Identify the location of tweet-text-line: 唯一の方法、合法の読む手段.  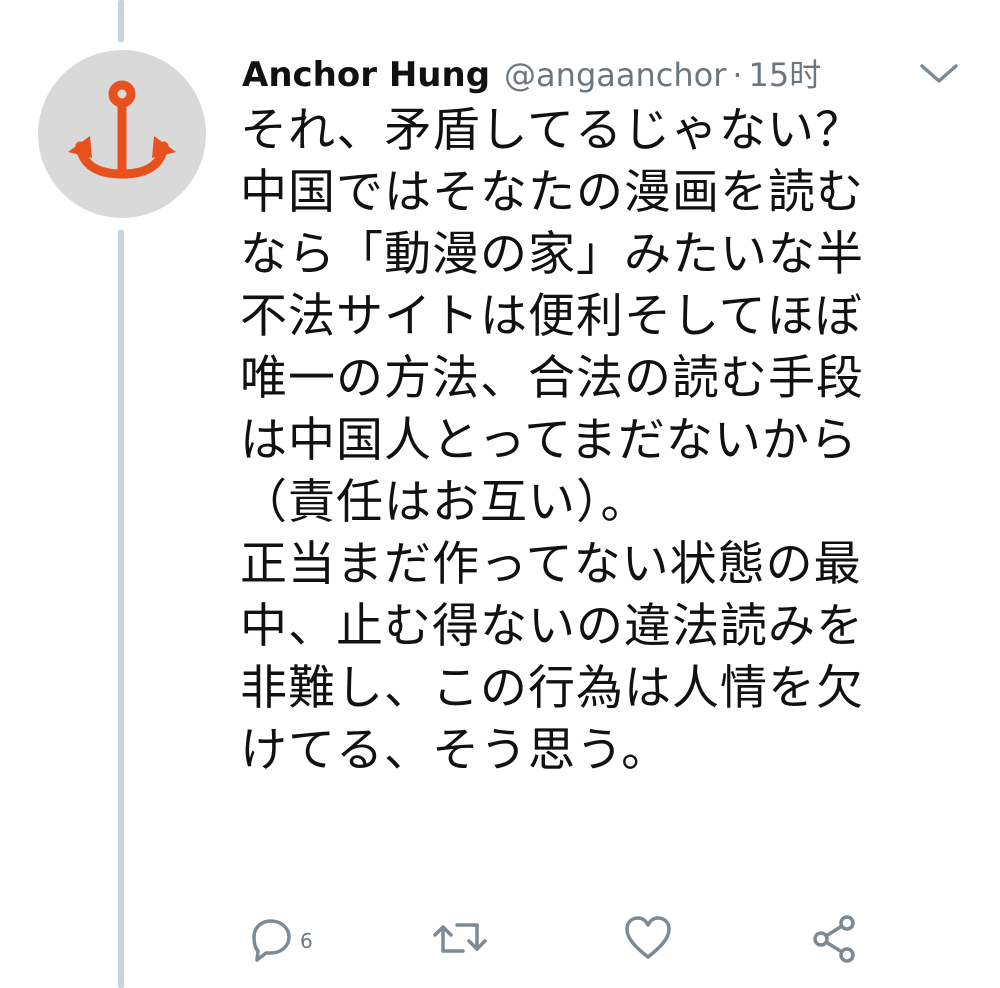
(552, 378).